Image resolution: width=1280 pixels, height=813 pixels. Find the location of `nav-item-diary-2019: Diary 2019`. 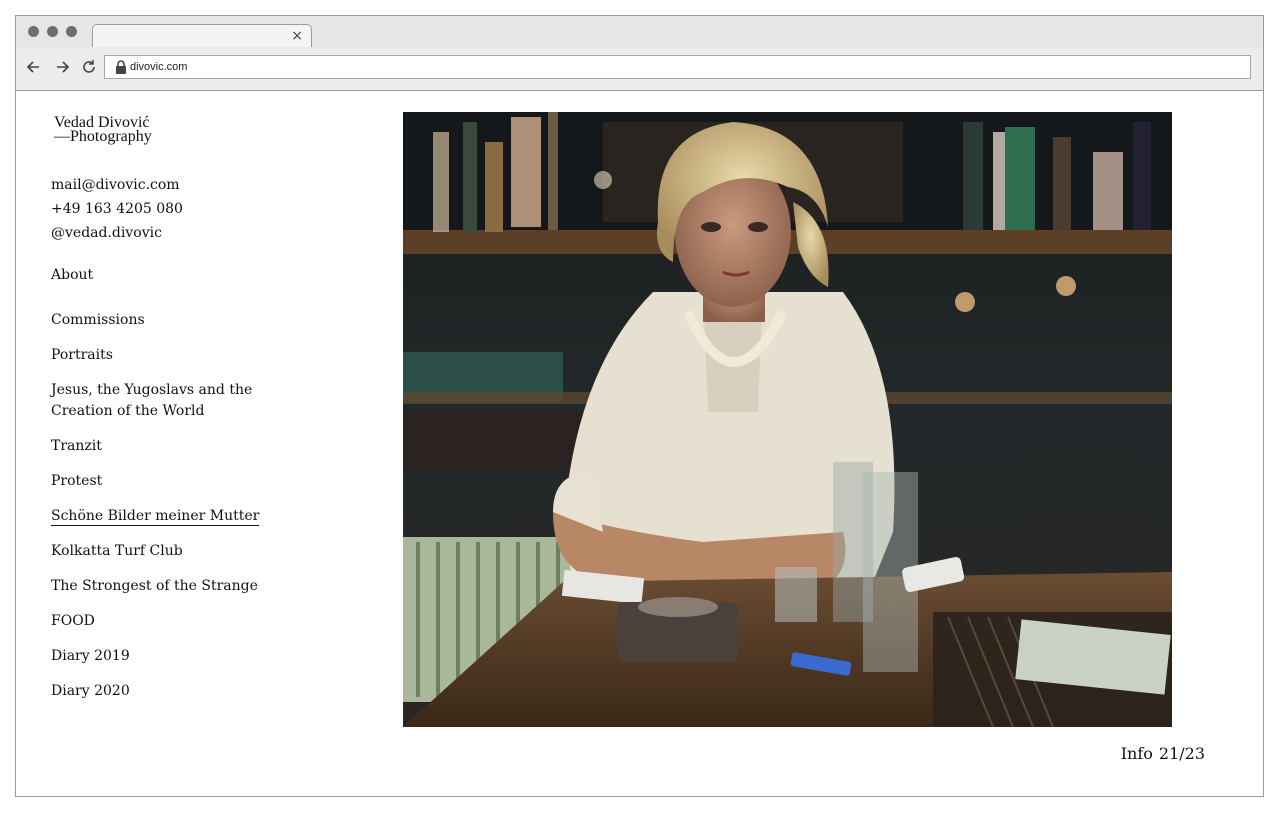

nav-item-diary-2019: Diary 2019 is located at coordinates (90, 656).